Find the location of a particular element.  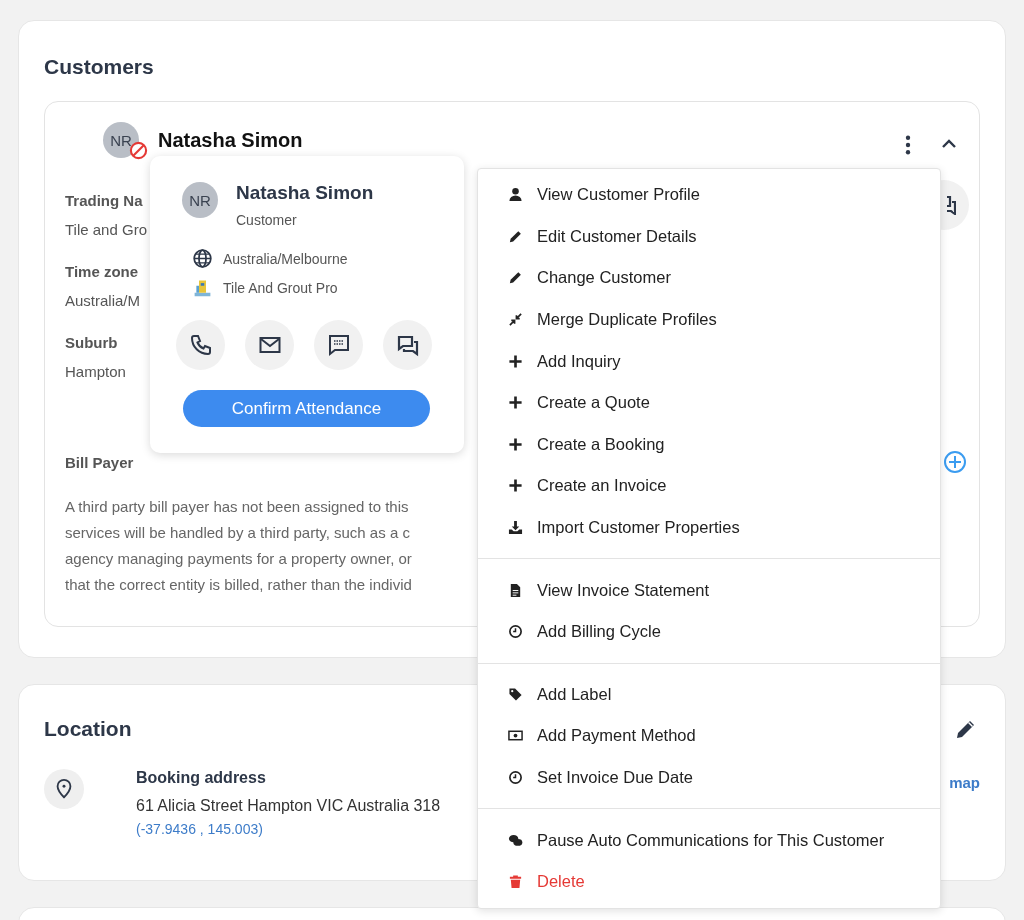

phone-icon is located at coordinates (200, 345).